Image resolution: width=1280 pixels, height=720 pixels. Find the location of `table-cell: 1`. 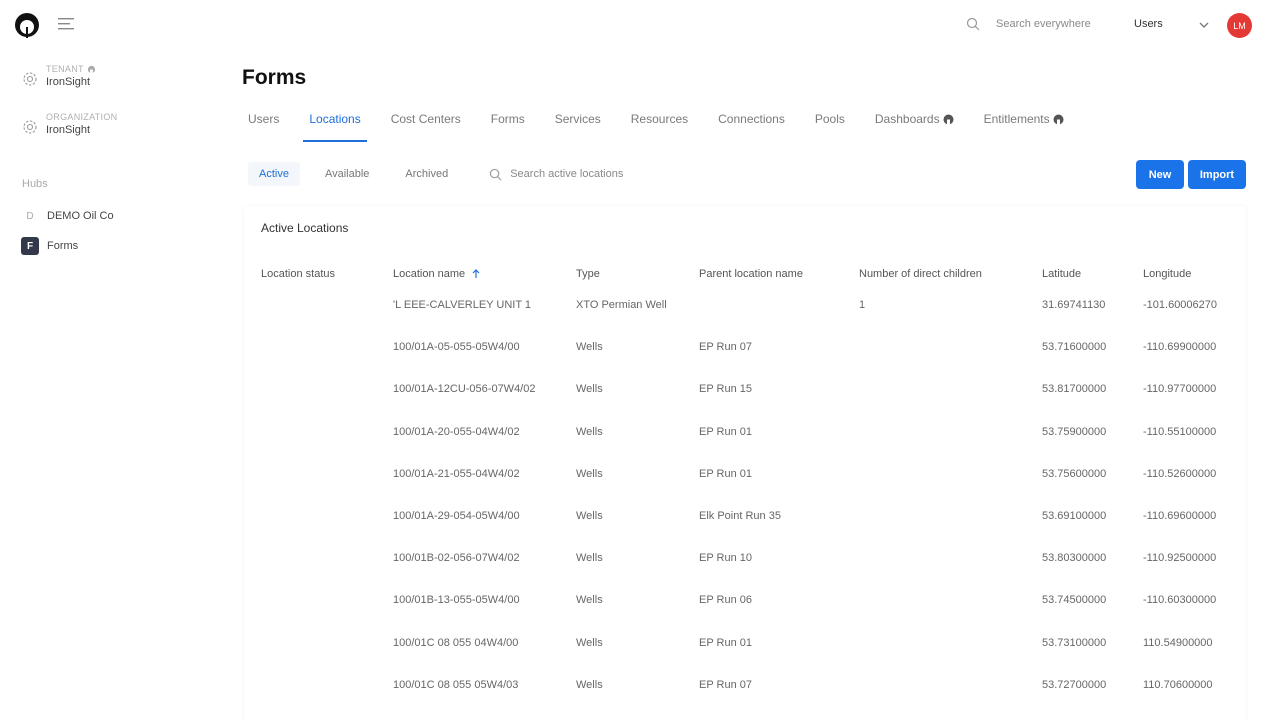

table-cell: 1 is located at coordinates (862, 305).